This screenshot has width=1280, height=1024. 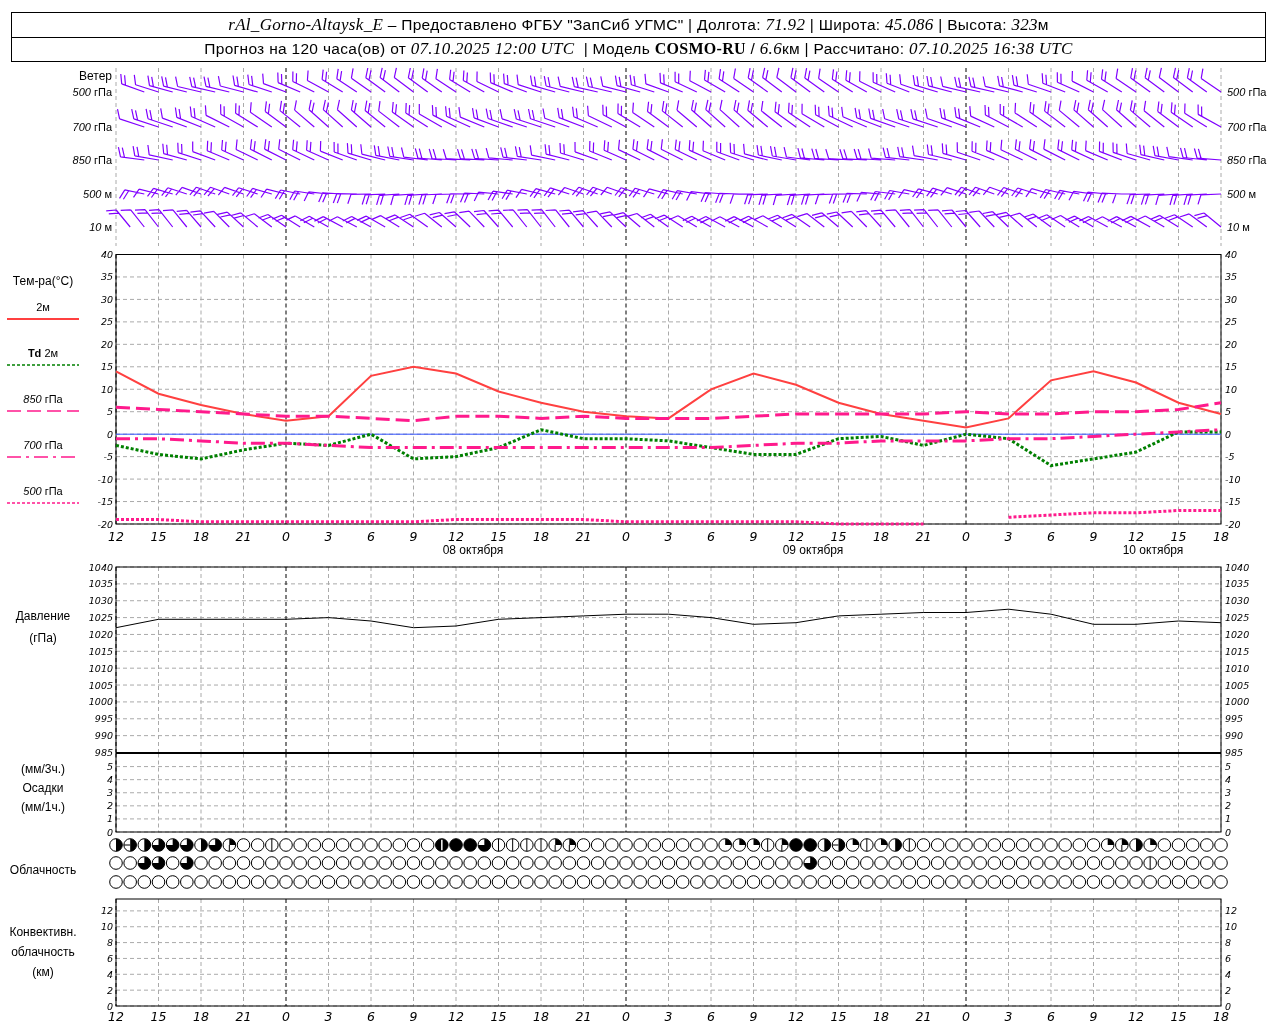 I want to click on tick-label: -20, so click(x=1233, y=524).